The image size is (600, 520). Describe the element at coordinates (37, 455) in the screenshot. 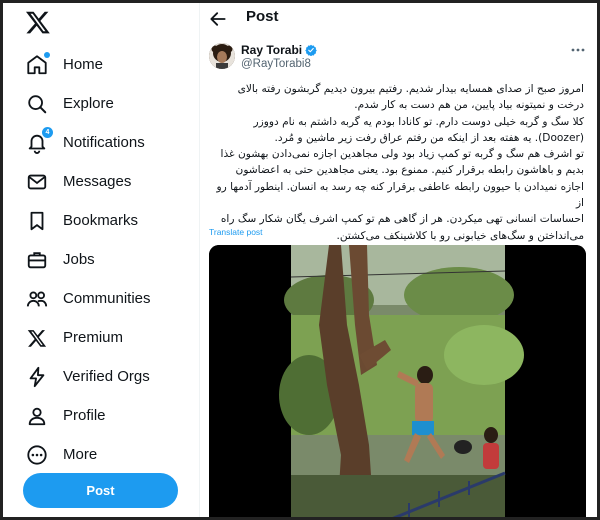

I see `more-circle-icon` at that location.